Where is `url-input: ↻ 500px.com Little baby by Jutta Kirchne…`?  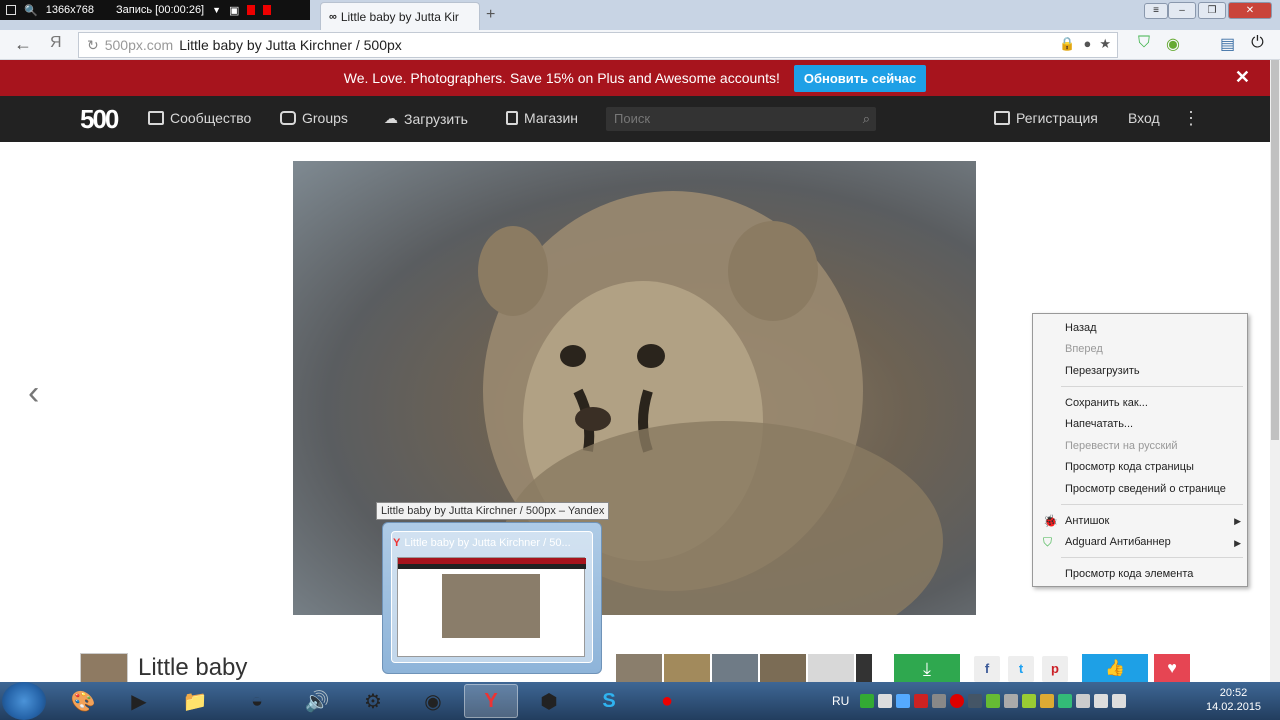 url-input: ↻ 500px.com Little baby by Jutta Kirchne… is located at coordinates (598, 45).